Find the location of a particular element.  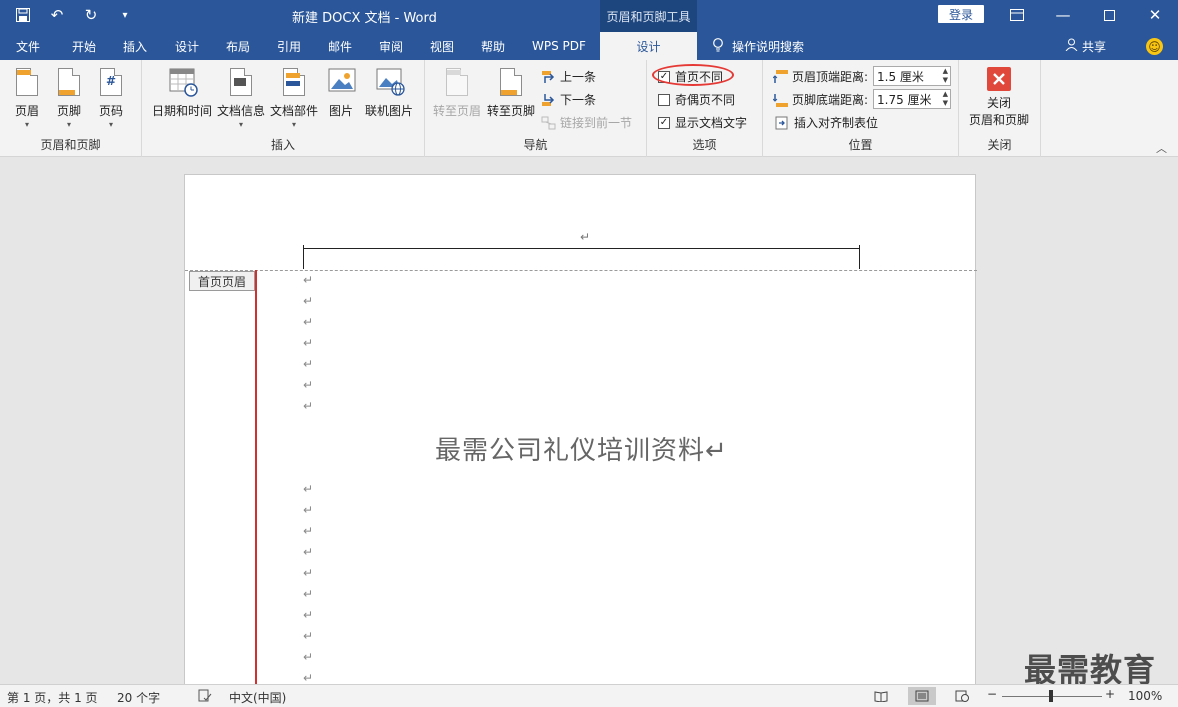

save-icon is located at coordinates (23, 15).